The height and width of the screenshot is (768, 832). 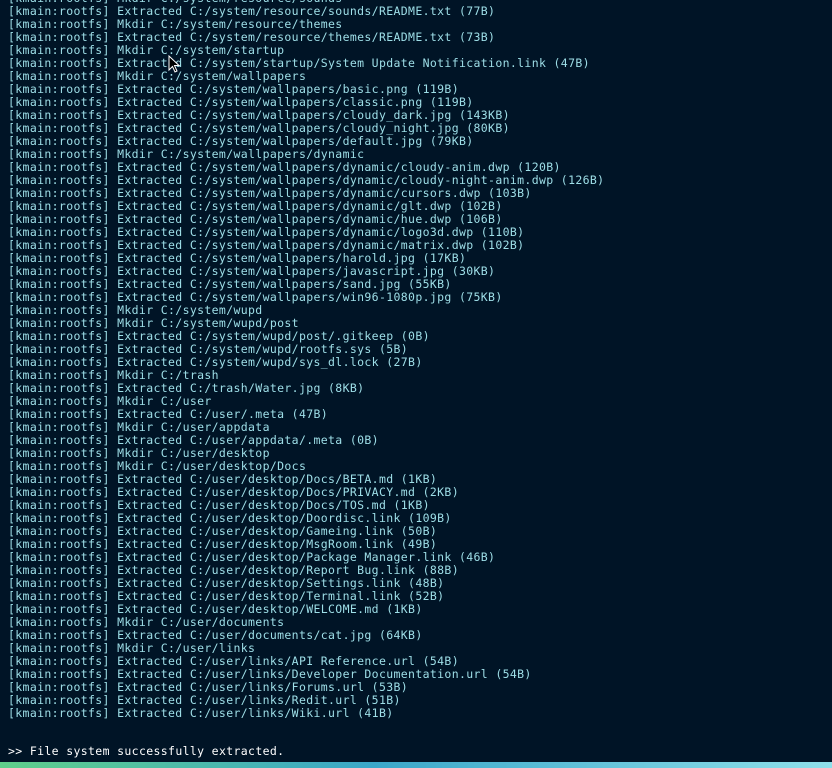 What do you see at coordinates (15, 751) in the screenshot?
I see `prompt-symbol: >>` at bounding box center [15, 751].